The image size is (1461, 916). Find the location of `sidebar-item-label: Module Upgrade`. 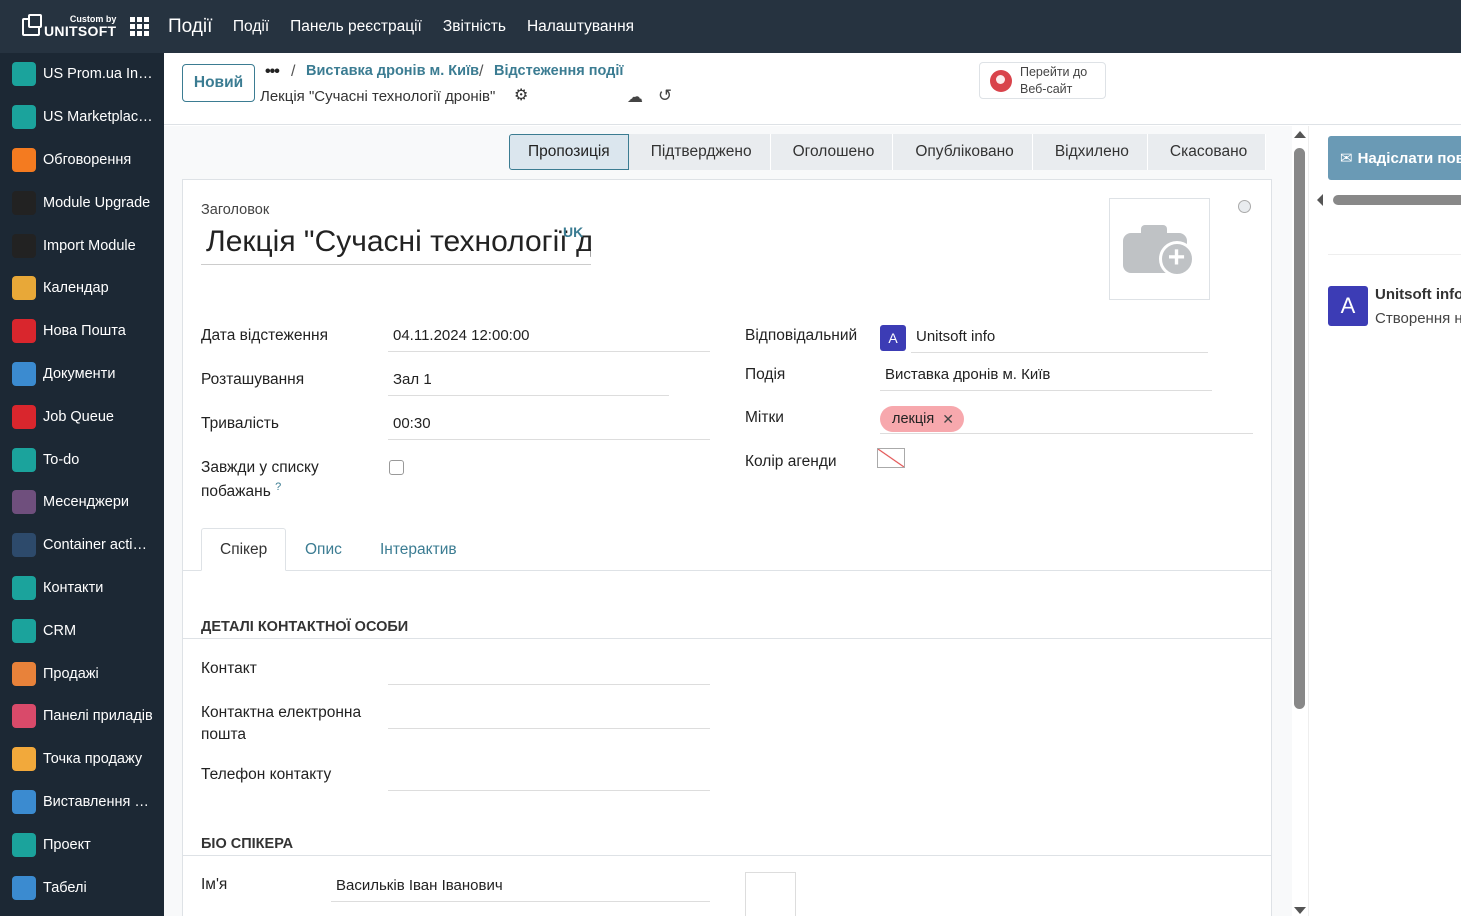

sidebar-item-label: Module Upgrade is located at coordinates (97, 202).